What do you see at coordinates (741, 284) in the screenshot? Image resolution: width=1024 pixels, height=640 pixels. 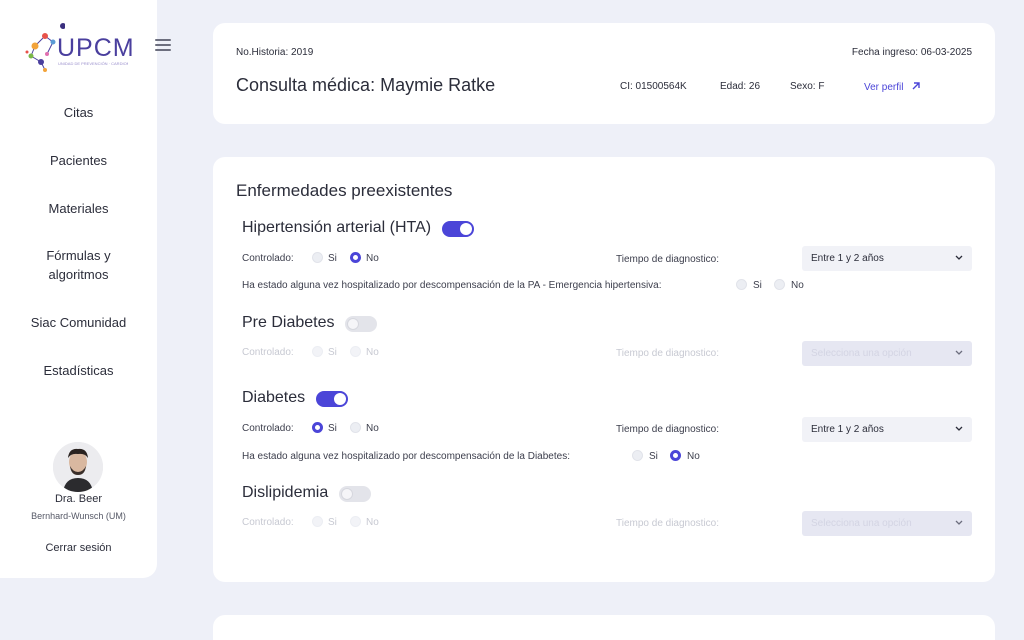 I see `radio-hta-hosp-si` at bounding box center [741, 284].